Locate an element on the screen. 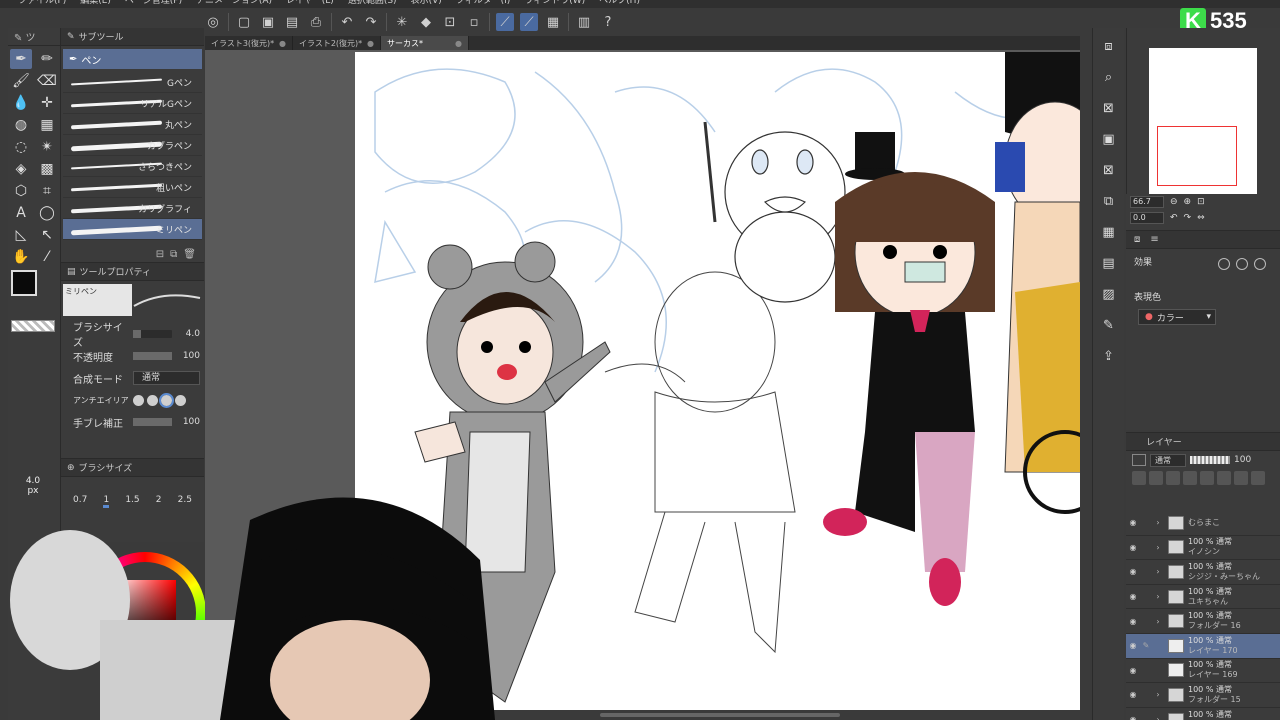  brush-item: 丸ペン is located at coordinates (132, 124).